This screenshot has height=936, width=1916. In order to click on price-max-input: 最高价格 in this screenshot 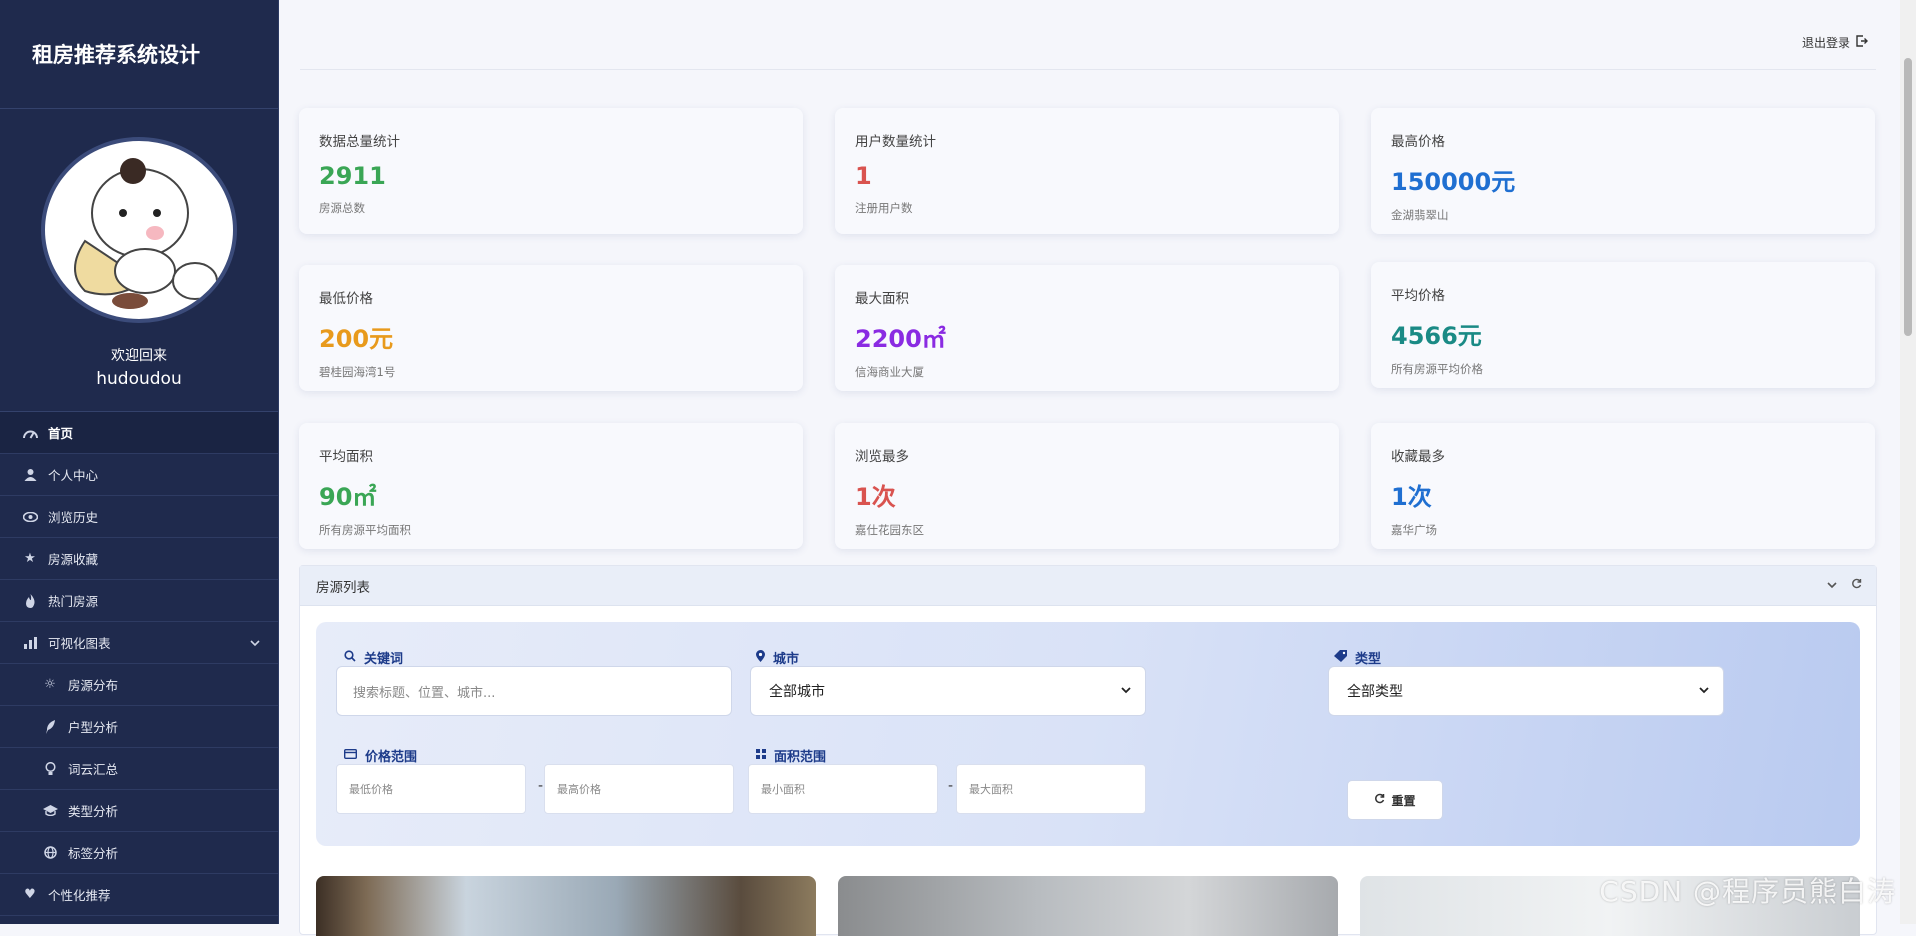, I will do `click(639, 789)`.